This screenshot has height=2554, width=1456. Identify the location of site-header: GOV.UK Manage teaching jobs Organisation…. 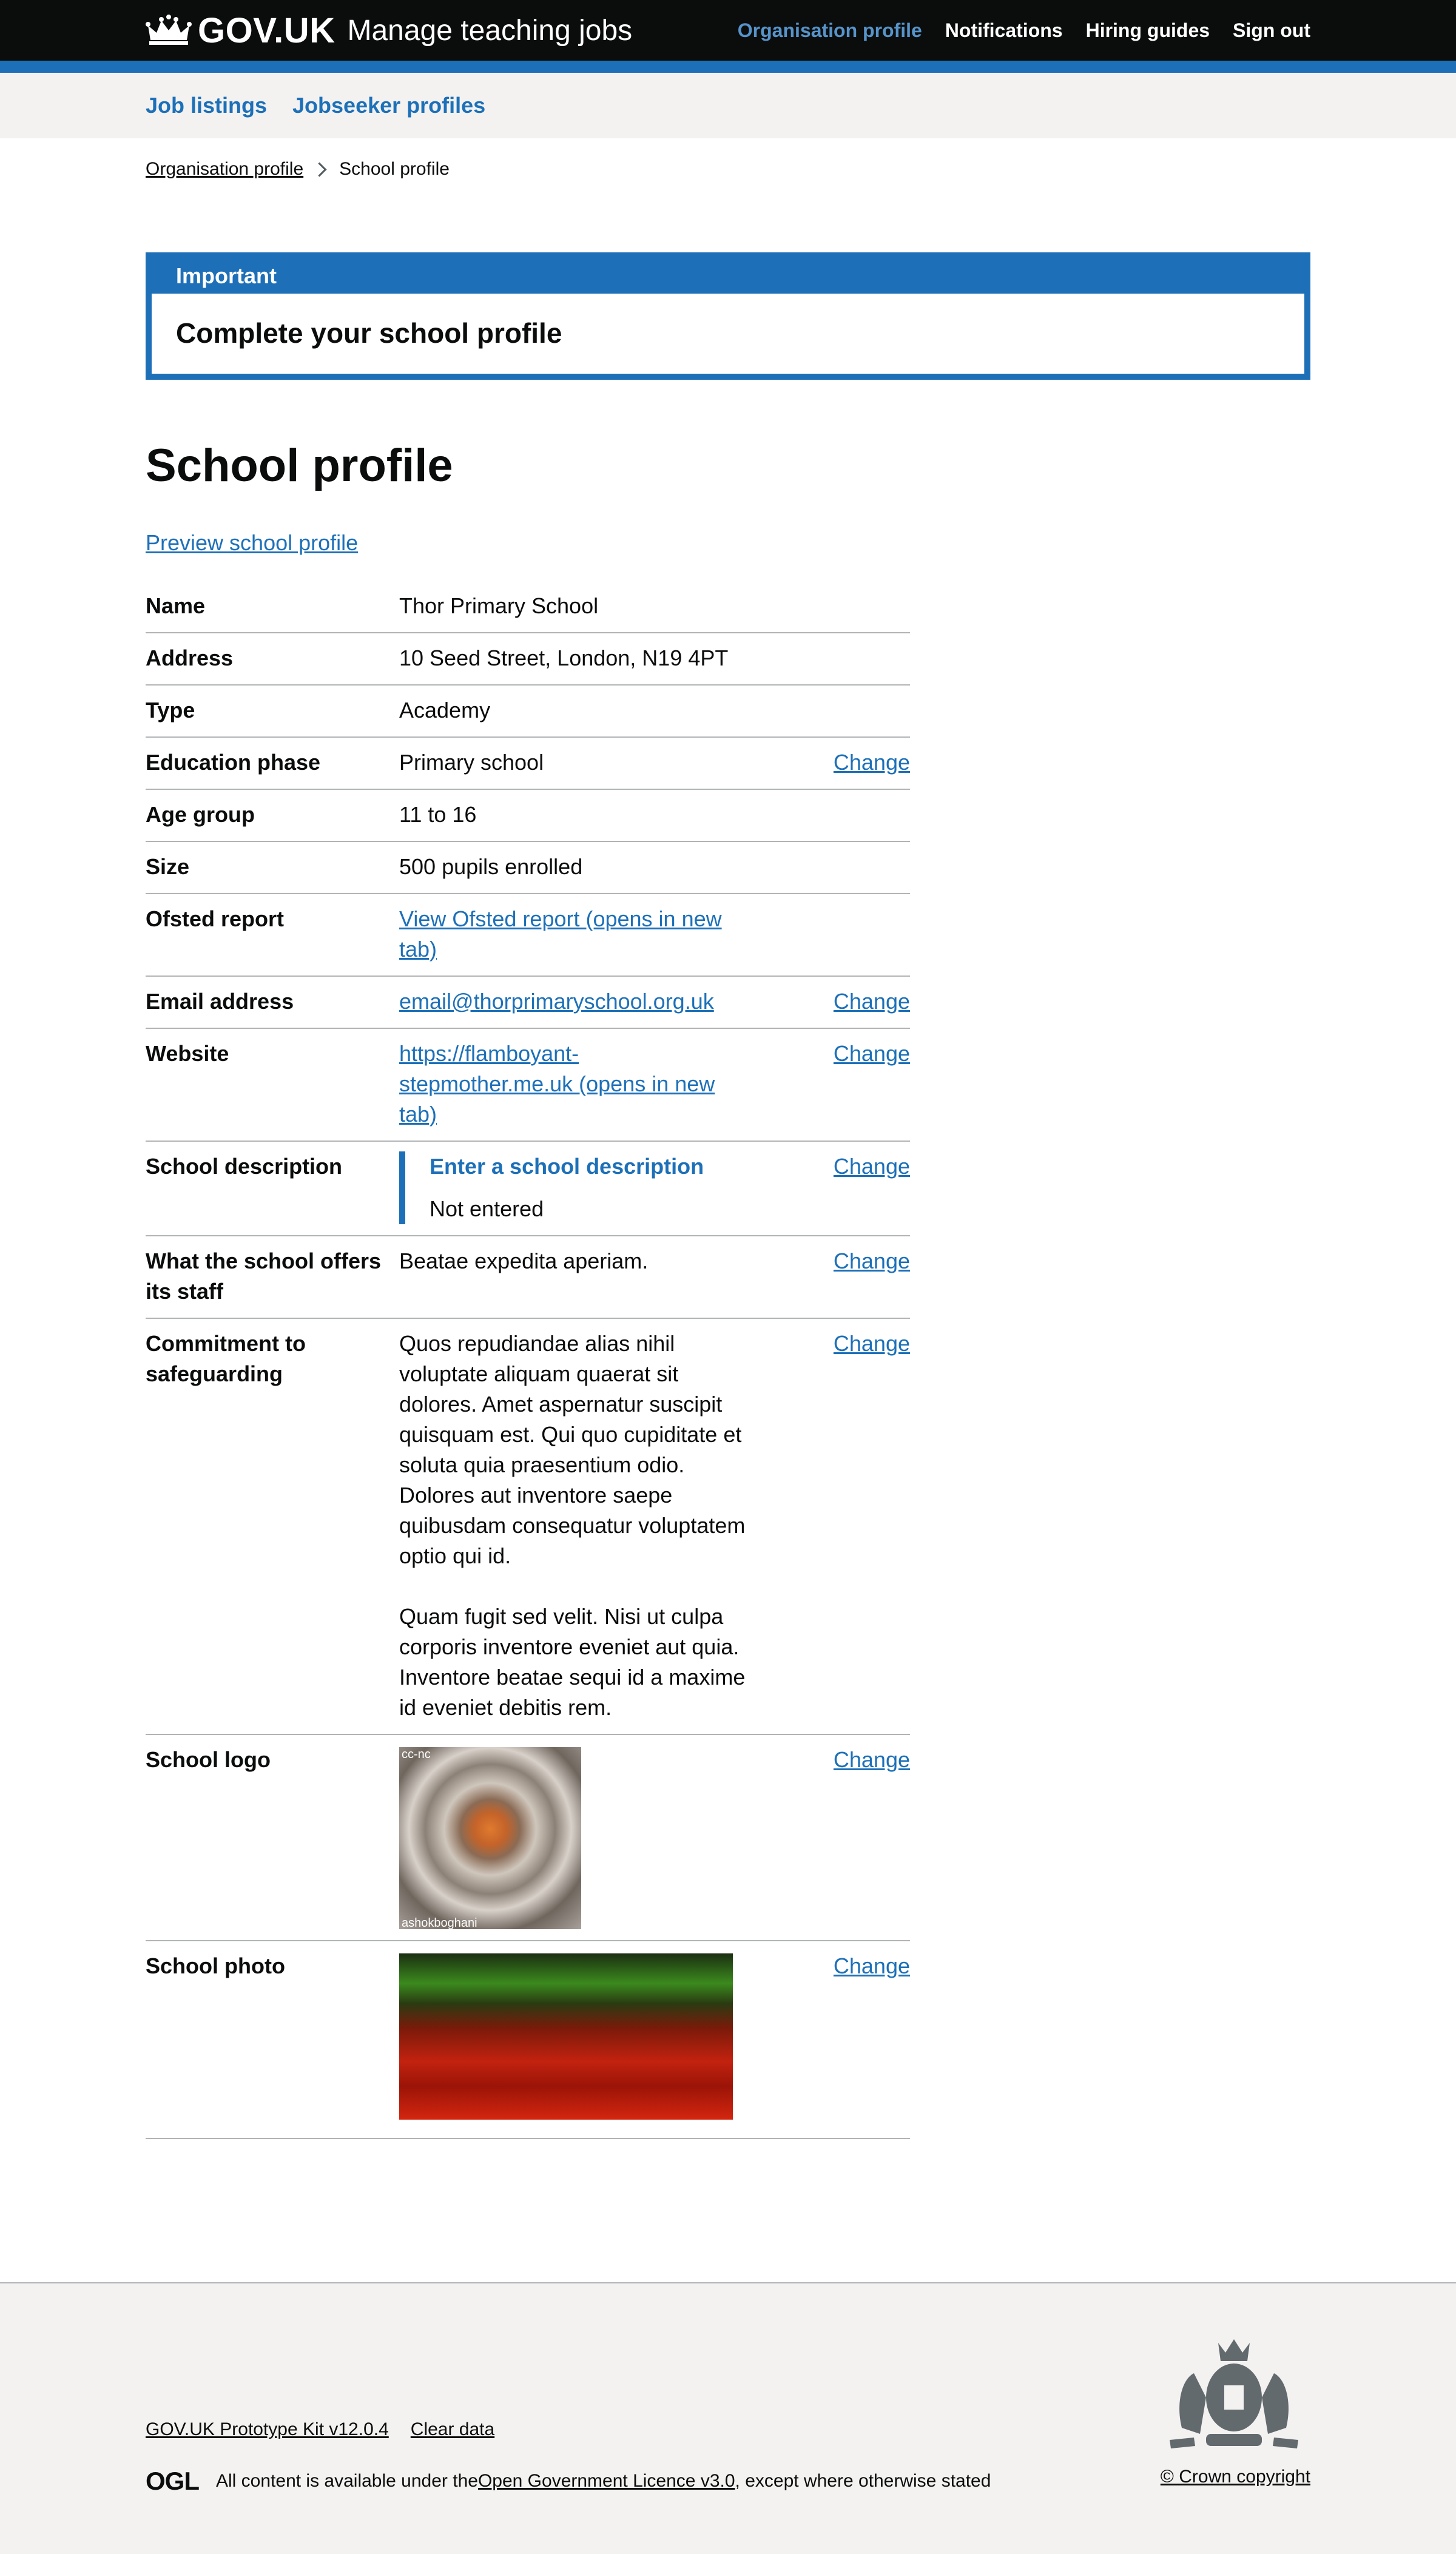
(728, 36).